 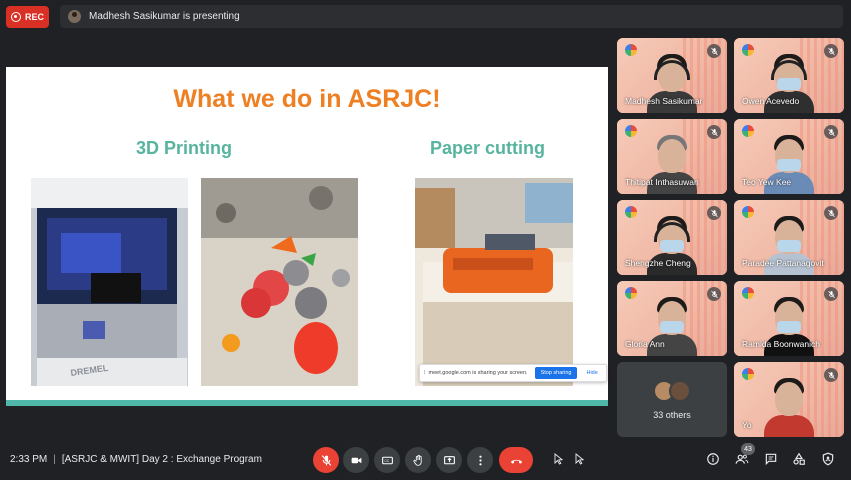 I want to click on recording-label: REC, so click(x=35, y=17).